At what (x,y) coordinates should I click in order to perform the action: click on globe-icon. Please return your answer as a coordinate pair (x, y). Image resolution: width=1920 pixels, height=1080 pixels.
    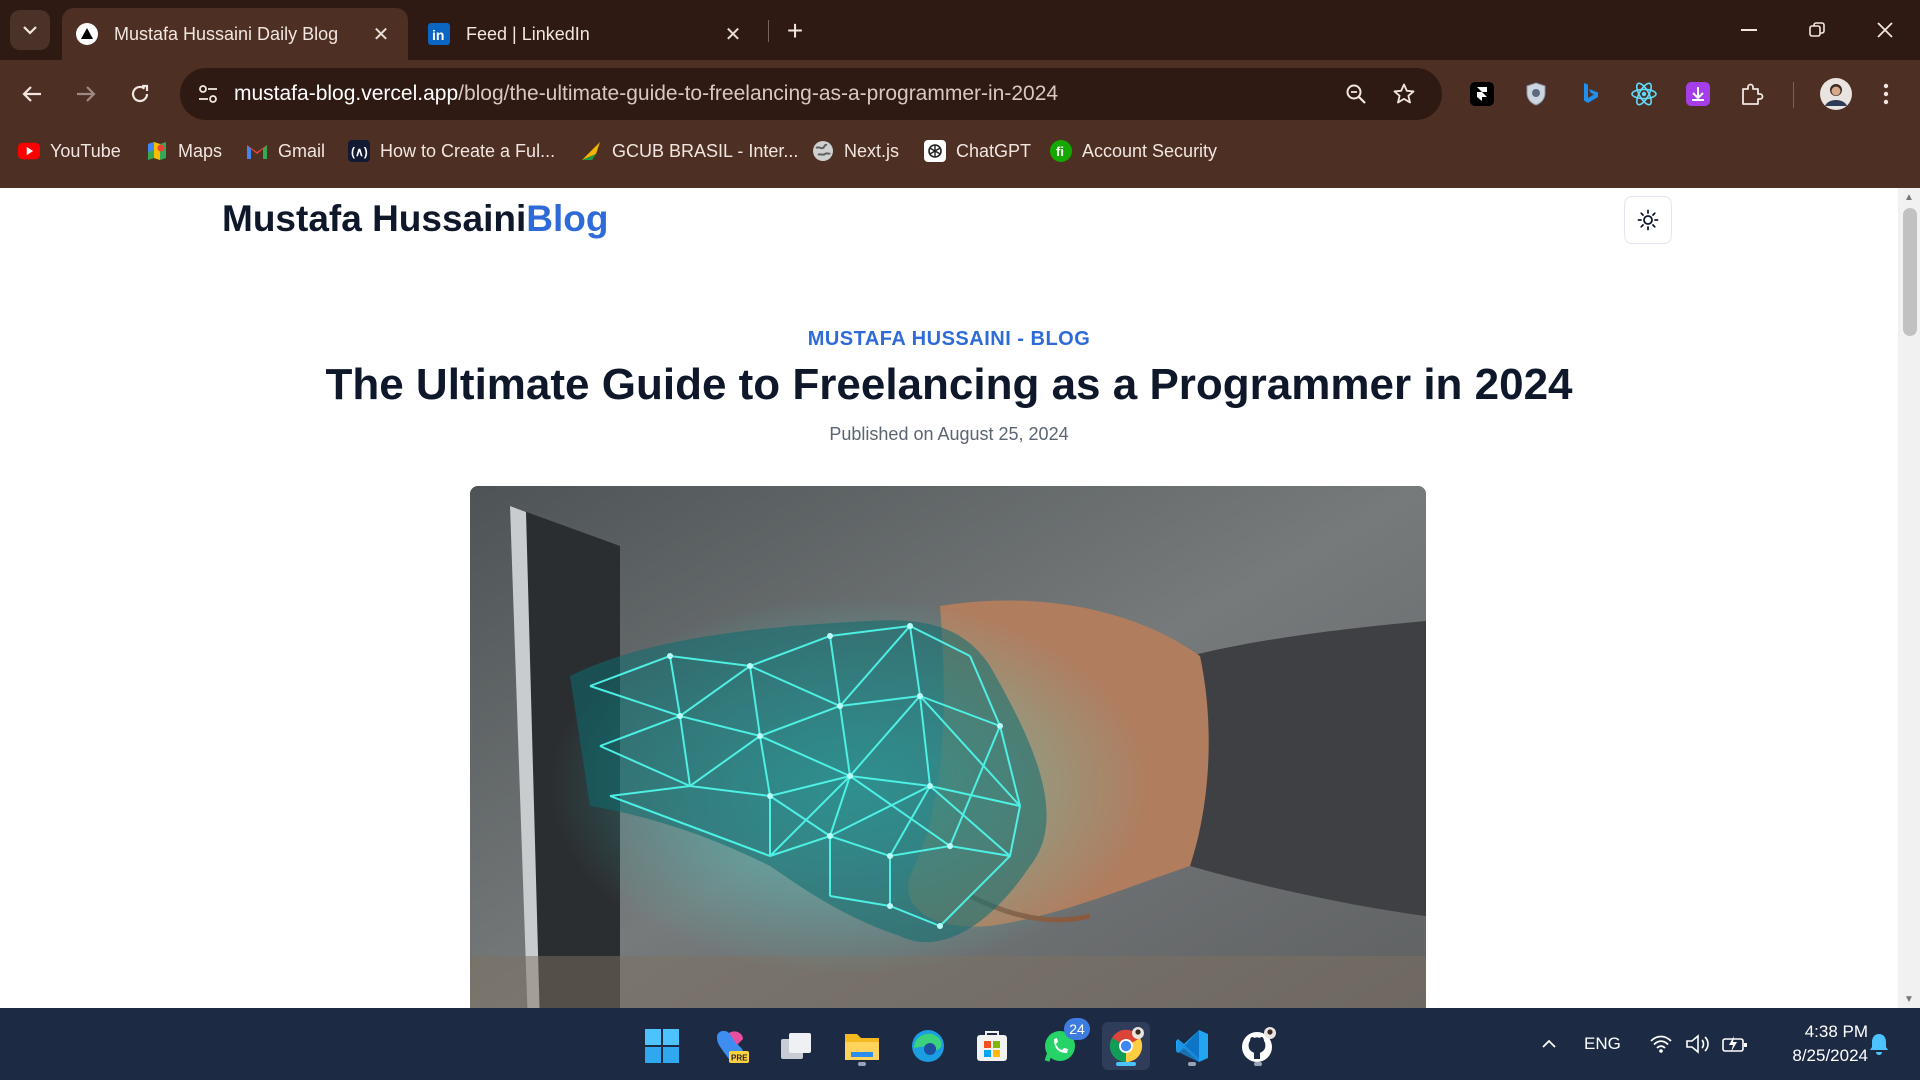
    Looking at the image, I should click on (823, 151).